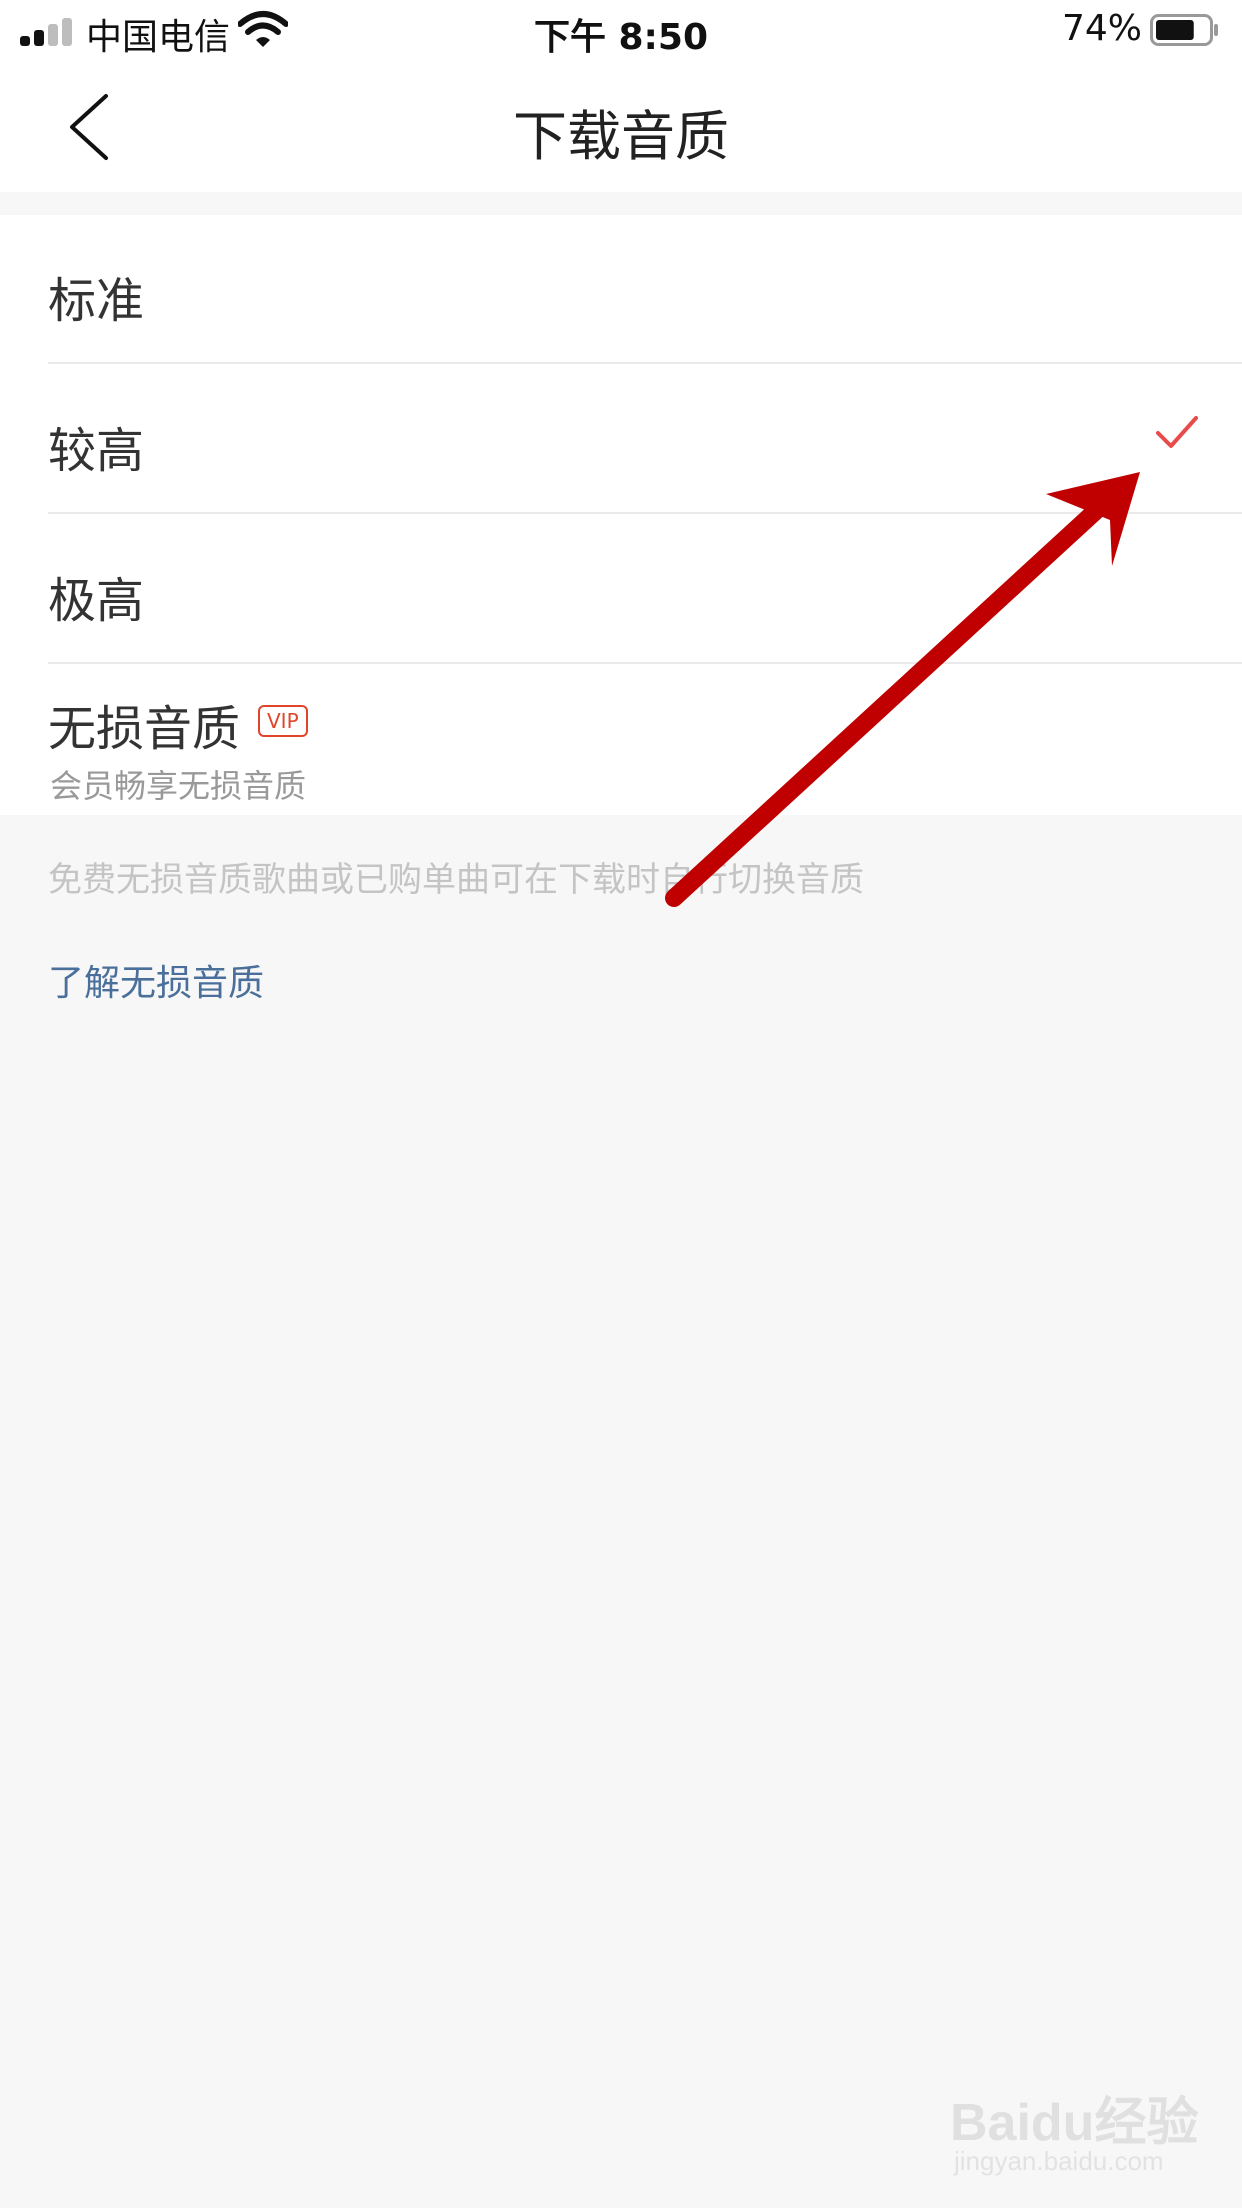 The image size is (1242, 2208). Describe the element at coordinates (96, 451) in the screenshot. I see `option-label: 较高` at that location.